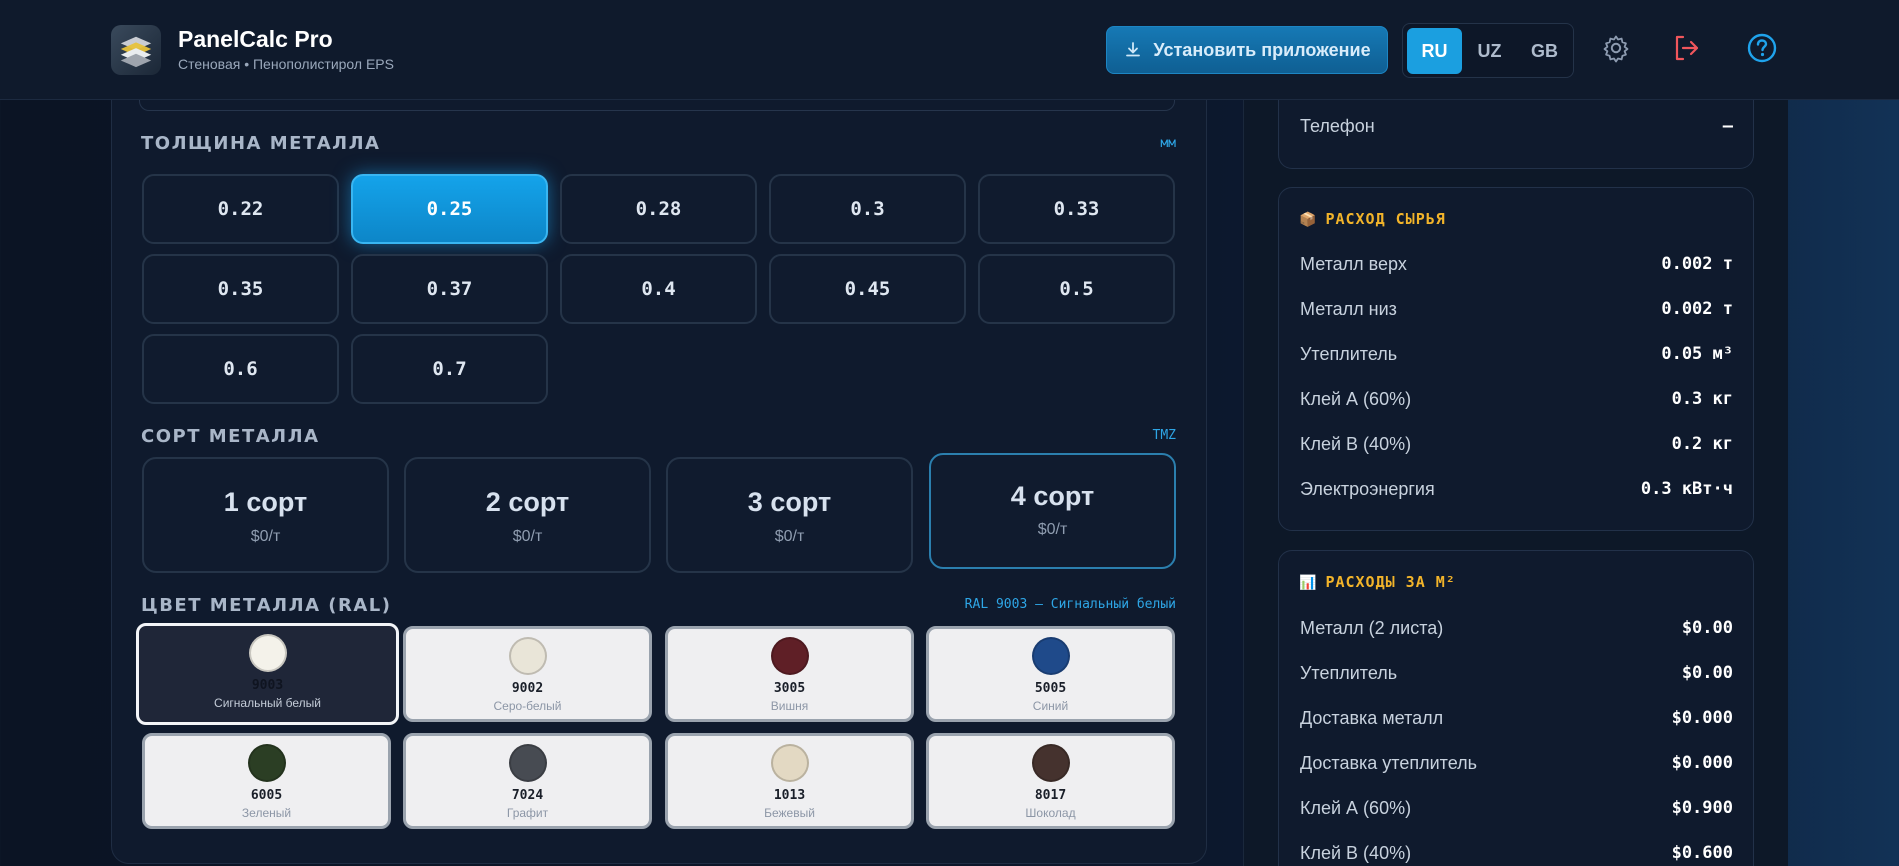 Image resolution: width=1899 pixels, height=866 pixels. I want to click on ral-code: 7024, so click(527, 795).